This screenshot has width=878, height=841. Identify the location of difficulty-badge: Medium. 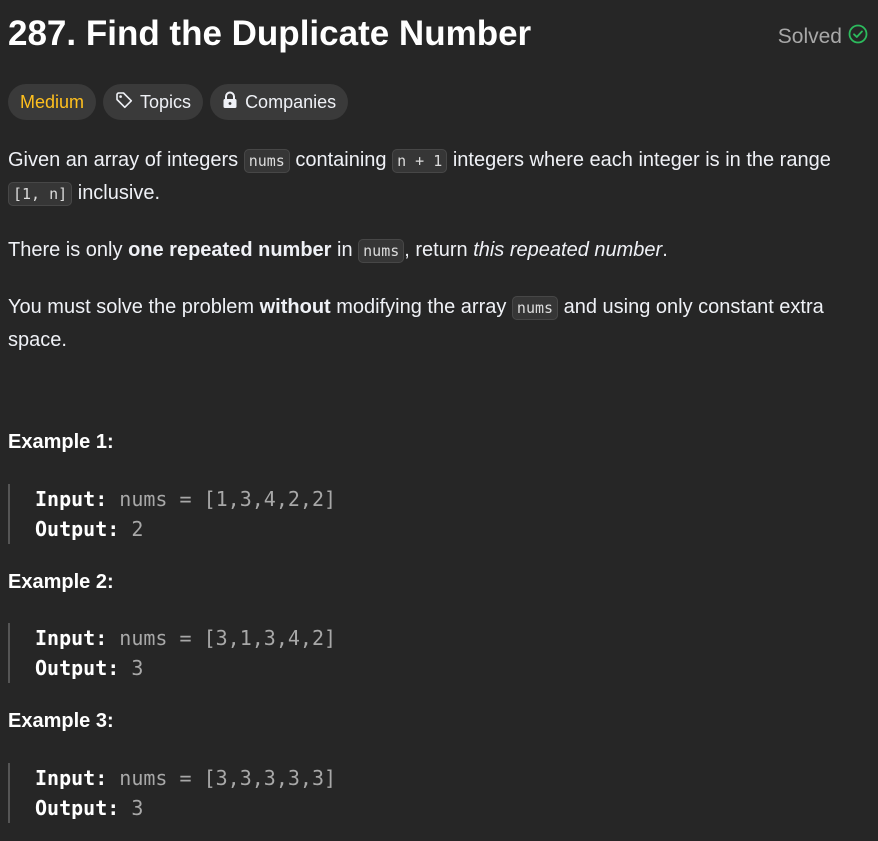
(52, 102).